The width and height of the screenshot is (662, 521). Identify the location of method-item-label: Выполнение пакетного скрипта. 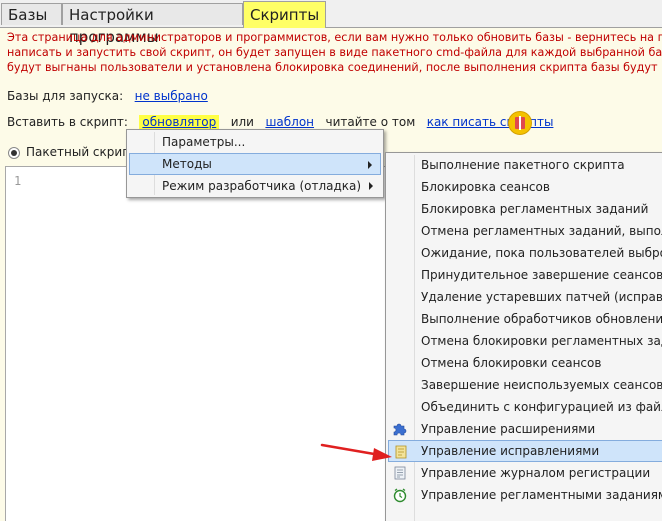
(523, 165).